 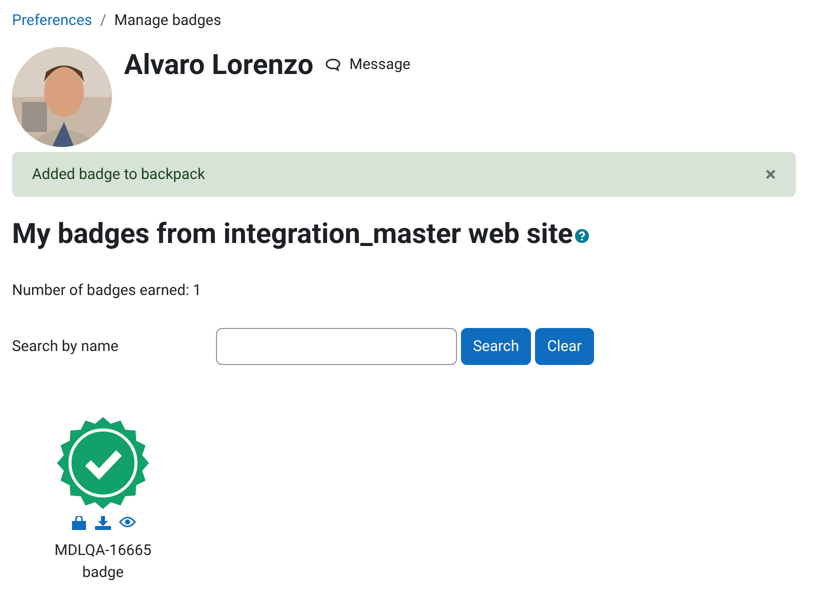 I want to click on message-link: Message, so click(x=367, y=64).